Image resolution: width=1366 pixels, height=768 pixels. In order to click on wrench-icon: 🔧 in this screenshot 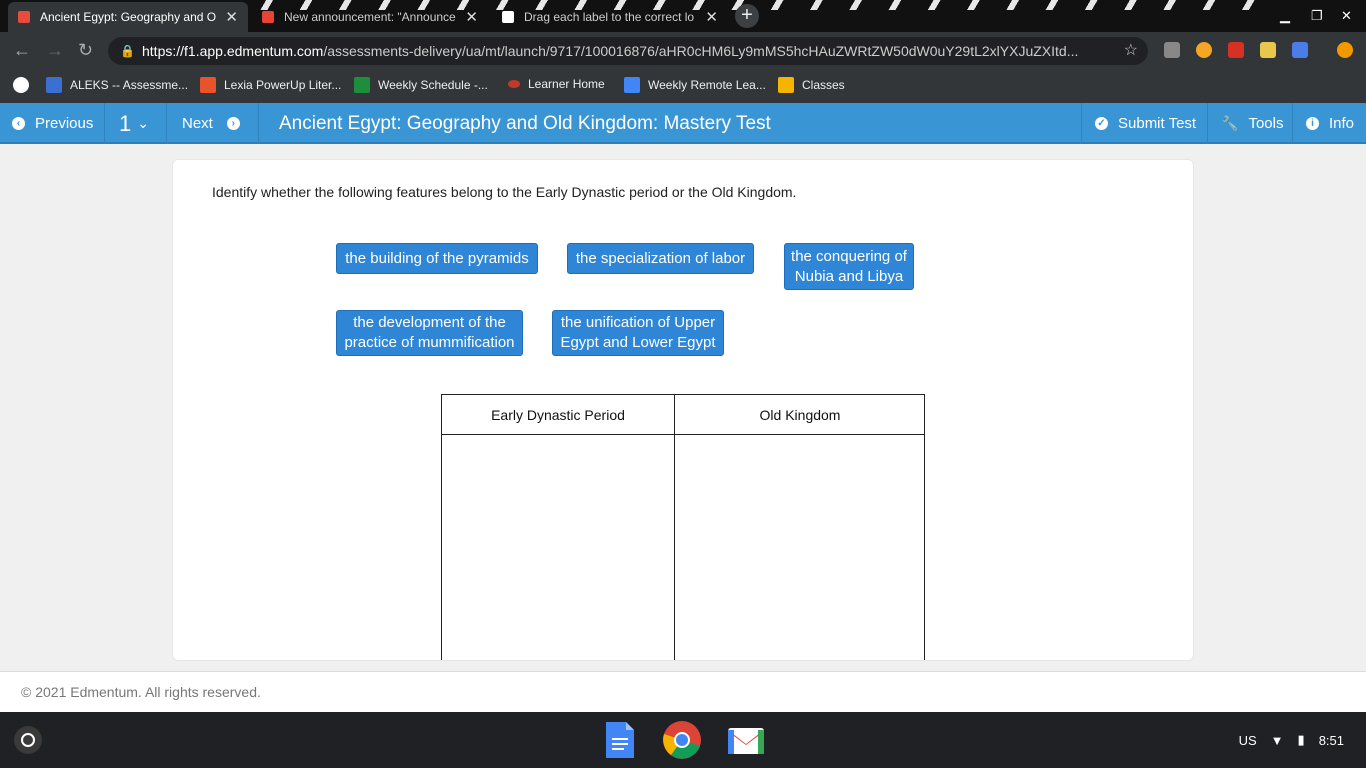, I will do `click(1230, 123)`.